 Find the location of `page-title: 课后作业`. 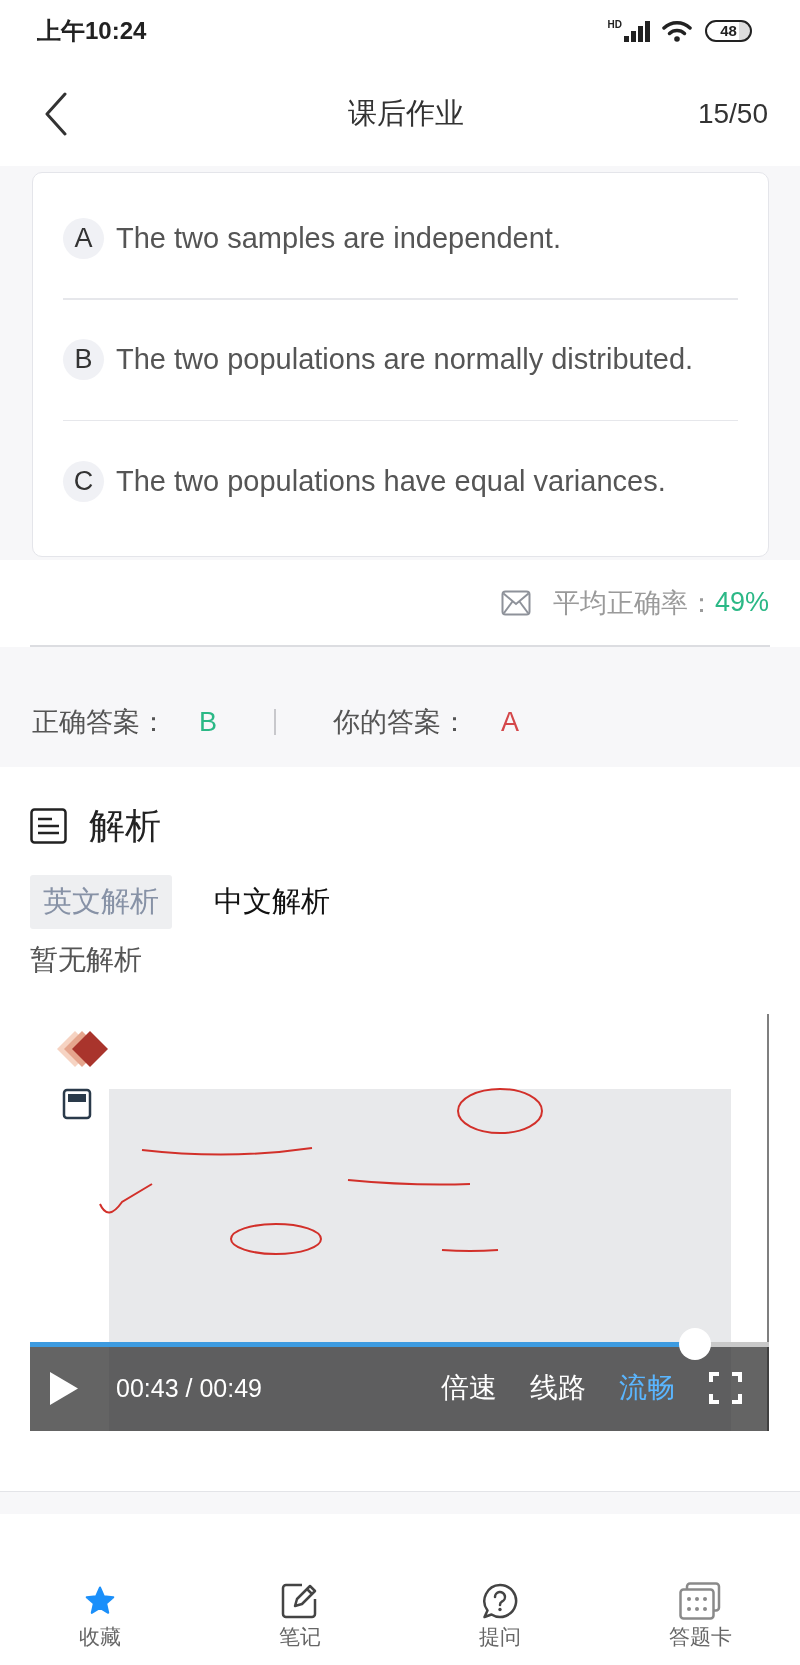

page-title: 课后作业 is located at coordinates (406, 113).